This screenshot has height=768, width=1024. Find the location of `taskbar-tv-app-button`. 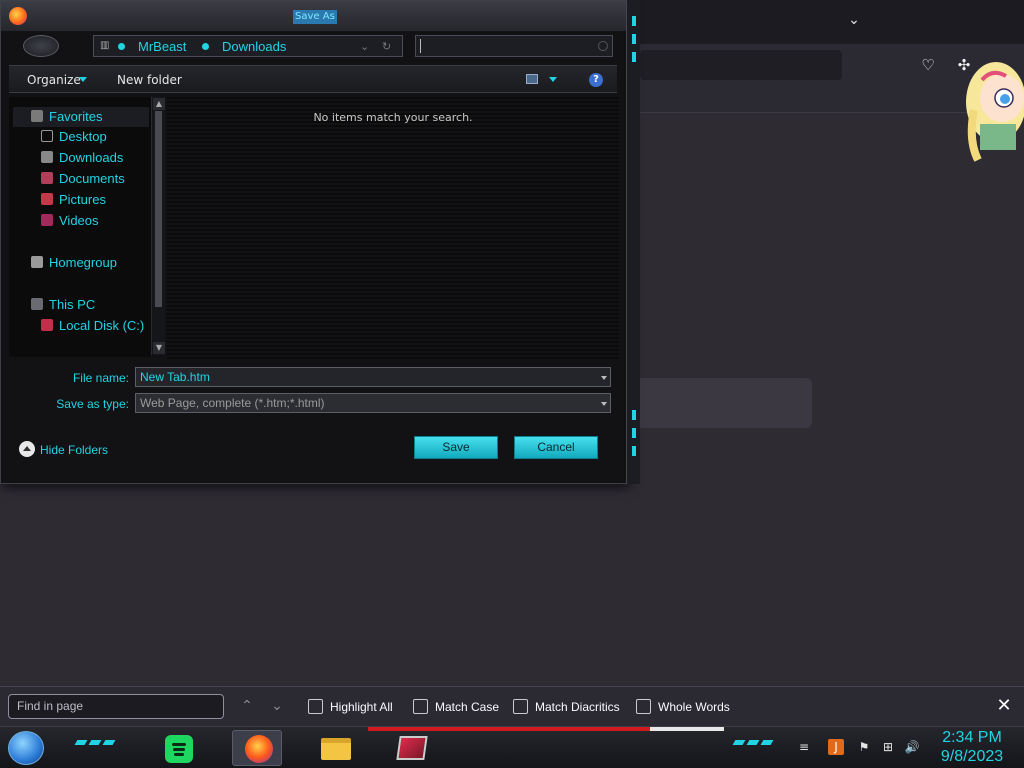

taskbar-tv-app-button is located at coordinates (409, 748).